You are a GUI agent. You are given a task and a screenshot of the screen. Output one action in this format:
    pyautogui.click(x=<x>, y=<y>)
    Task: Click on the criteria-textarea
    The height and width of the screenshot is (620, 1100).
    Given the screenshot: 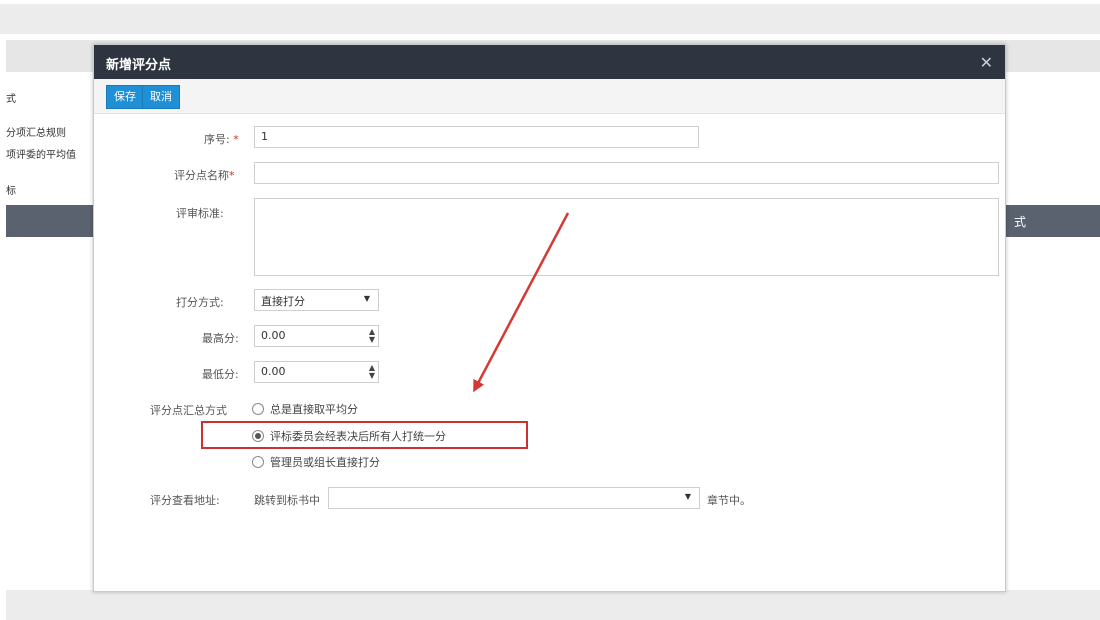 What is the action you would take?
    pyautogui.click(x=626, y=237)
    